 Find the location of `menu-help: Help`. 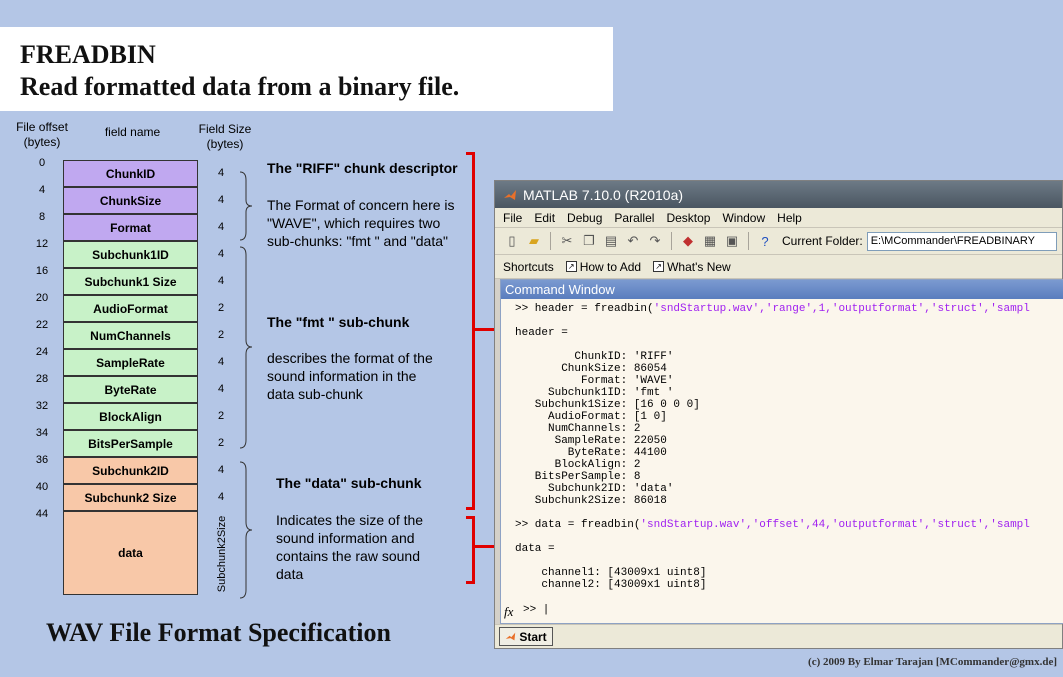

menu-help: Help is located at coordinates (789, 218).